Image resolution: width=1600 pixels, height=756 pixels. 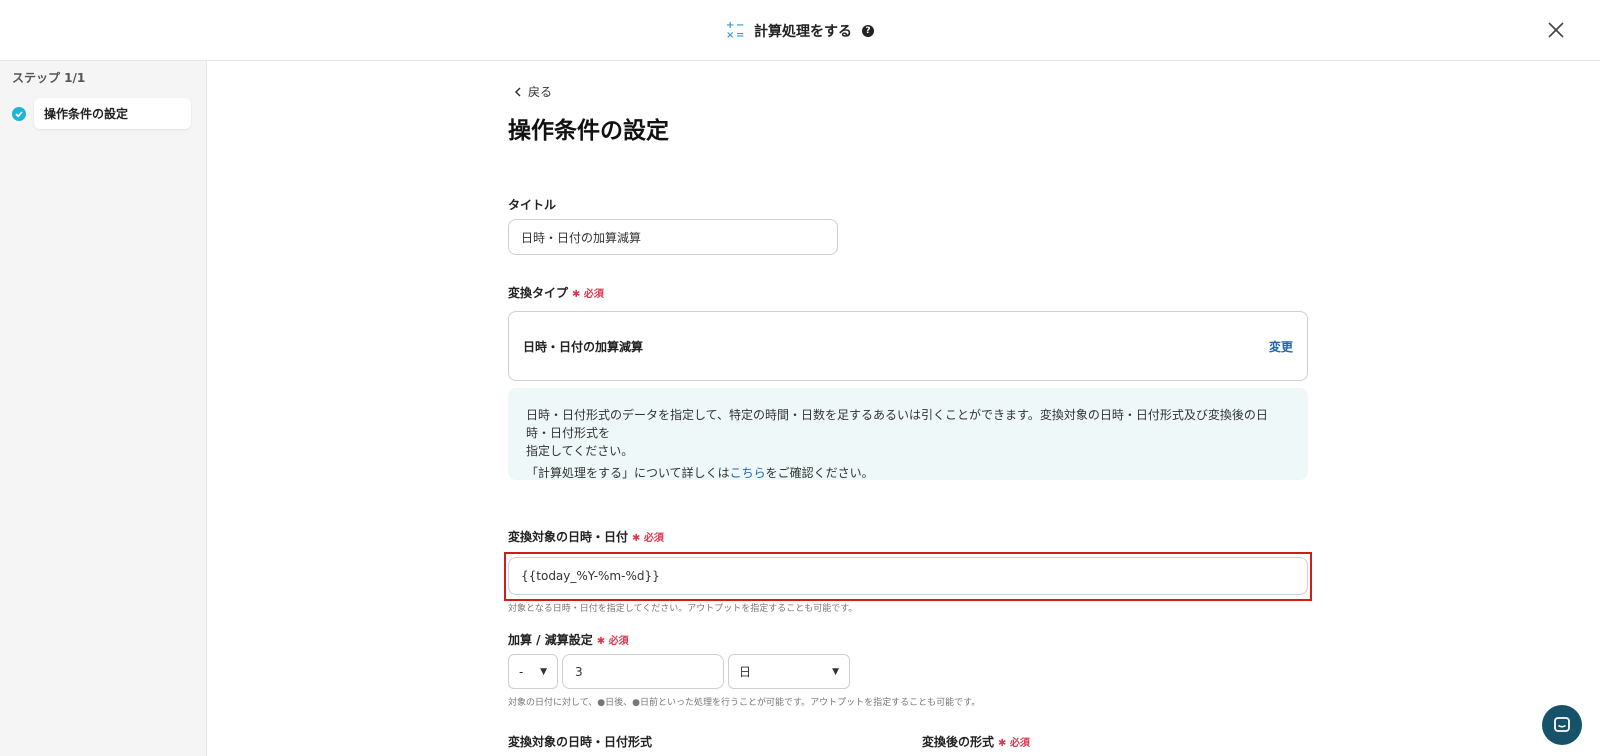 I want to click on info-line-3: 「計算処理をする」について詳しくはこちらをご確認ください。, so click(x=908, y=473).